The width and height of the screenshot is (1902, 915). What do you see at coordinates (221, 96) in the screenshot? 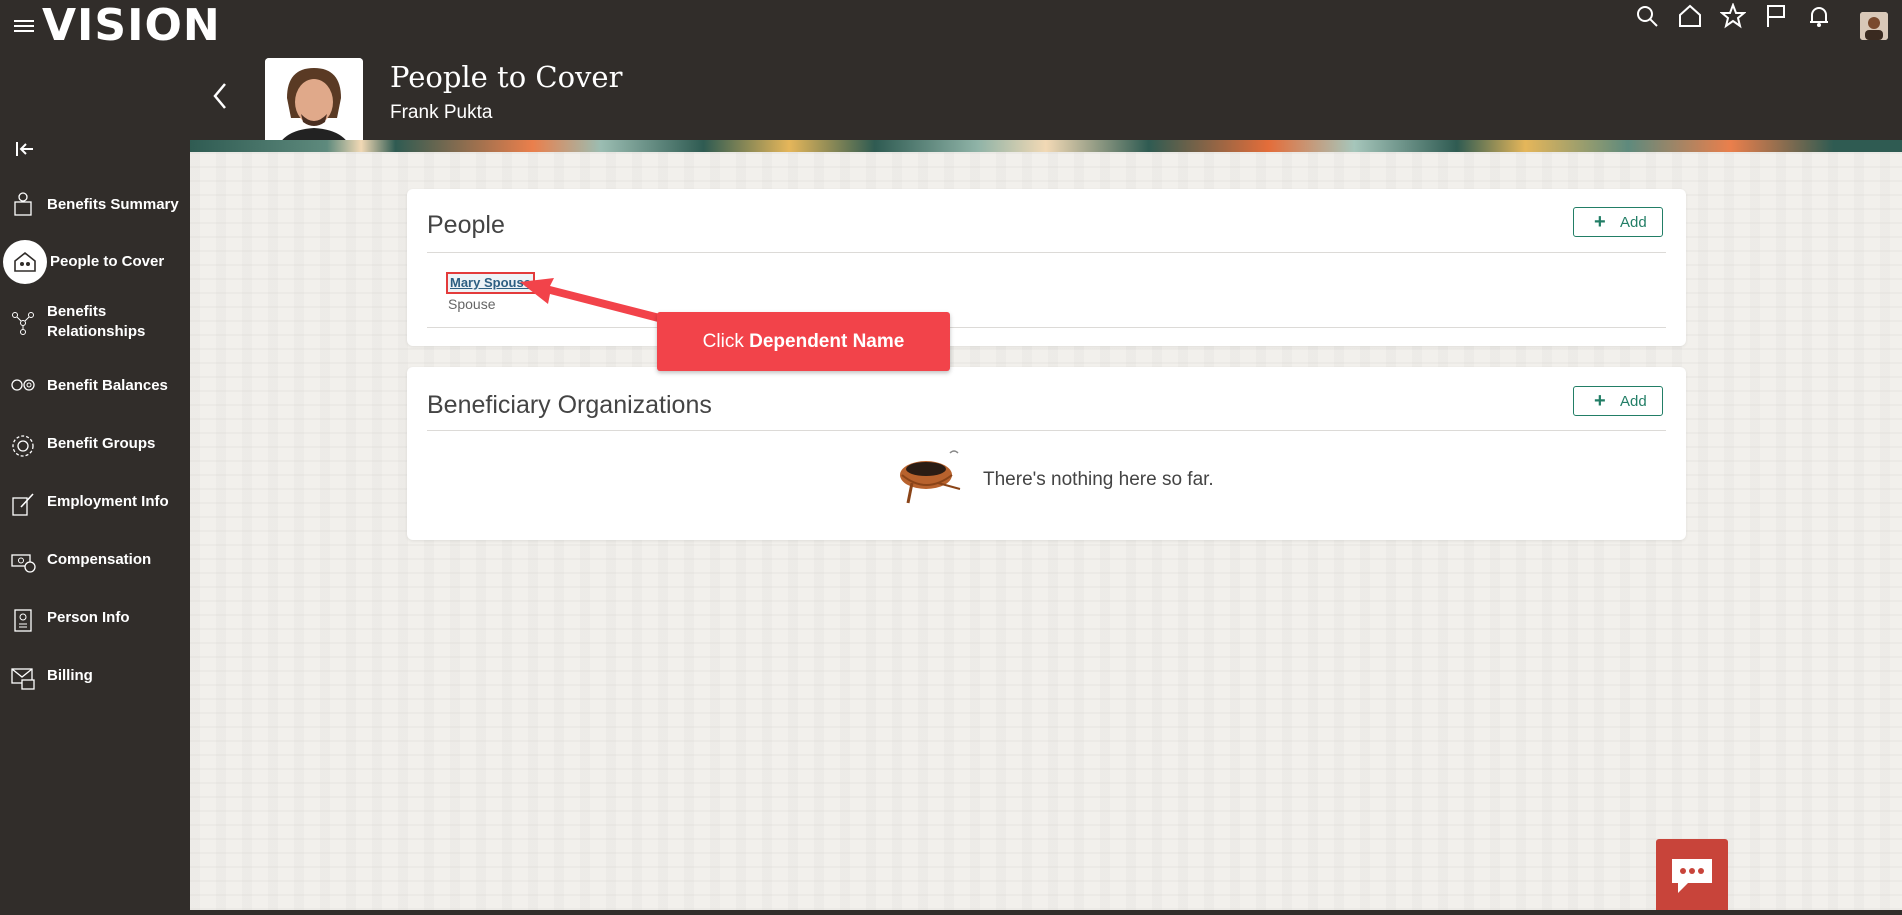
I see `back-icon` at bounding box center [221, 96].